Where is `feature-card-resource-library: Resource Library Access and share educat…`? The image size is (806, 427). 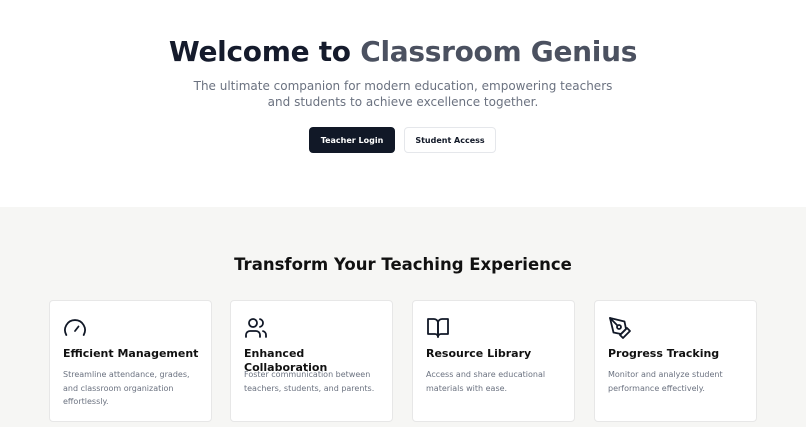
feature-card-resource-library: Resource Library Access and share educat… is located at coordinates (493, 361).